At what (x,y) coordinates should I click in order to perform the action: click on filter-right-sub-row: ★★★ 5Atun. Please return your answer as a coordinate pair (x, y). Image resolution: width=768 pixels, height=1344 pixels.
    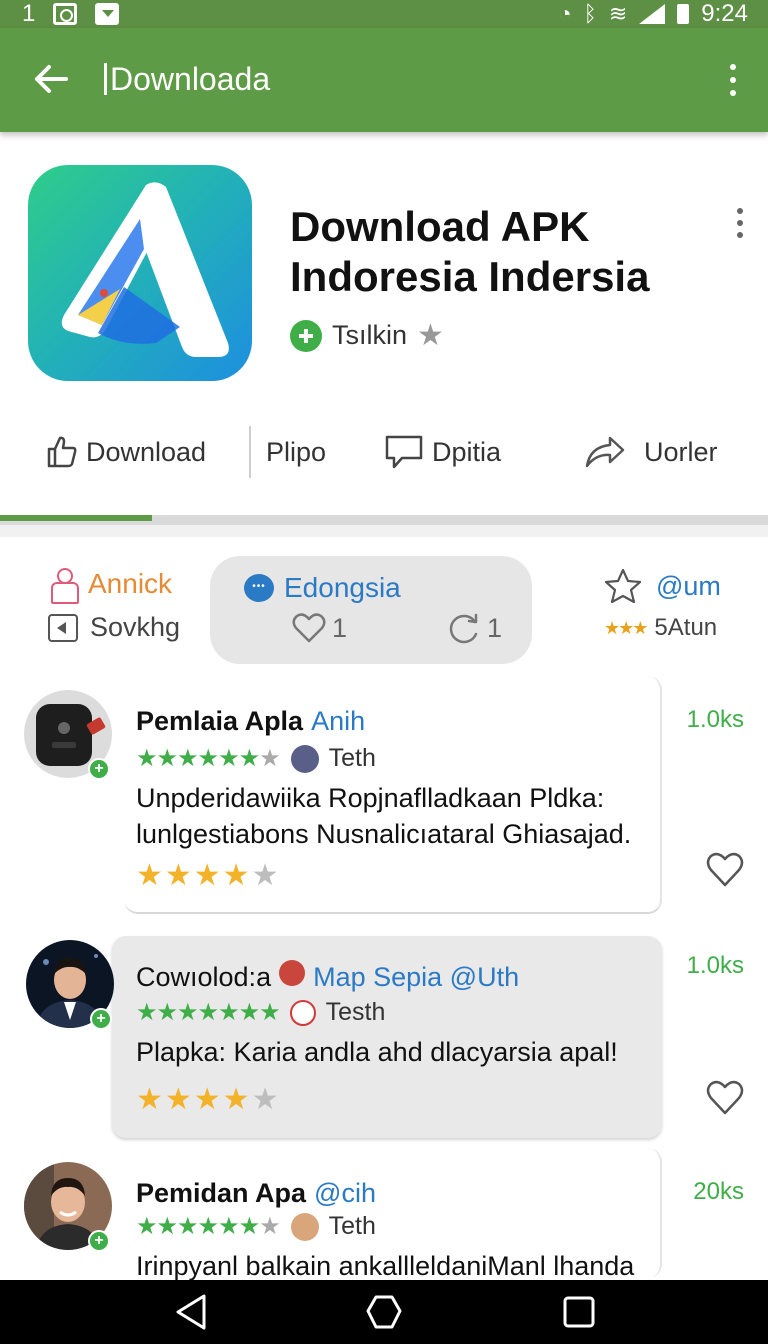
    Looking at the image, I should click on (662, 628).